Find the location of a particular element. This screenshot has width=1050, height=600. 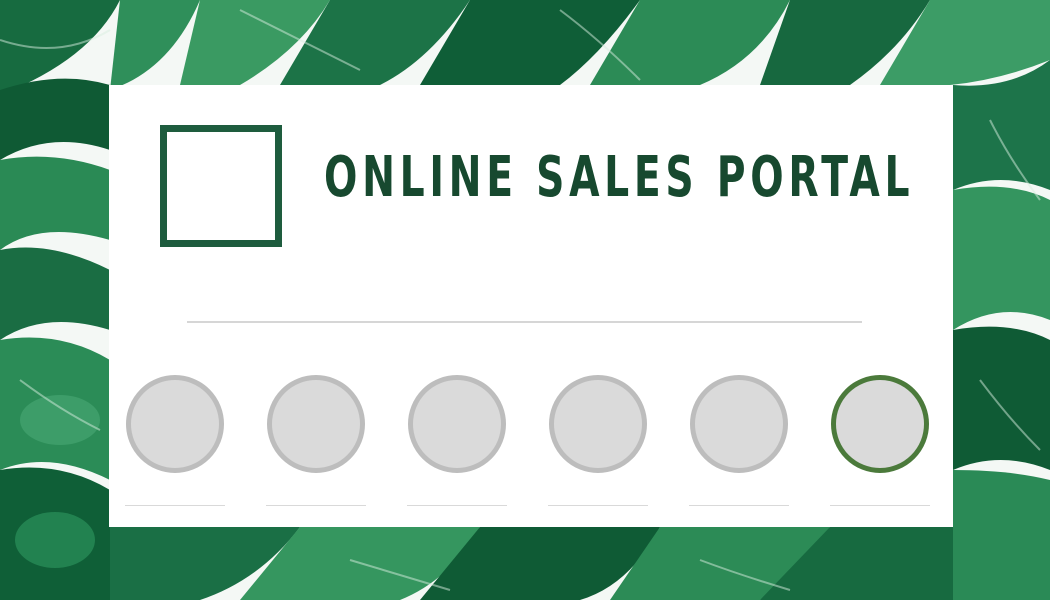

logo-square is located at coordinates (221, 186).